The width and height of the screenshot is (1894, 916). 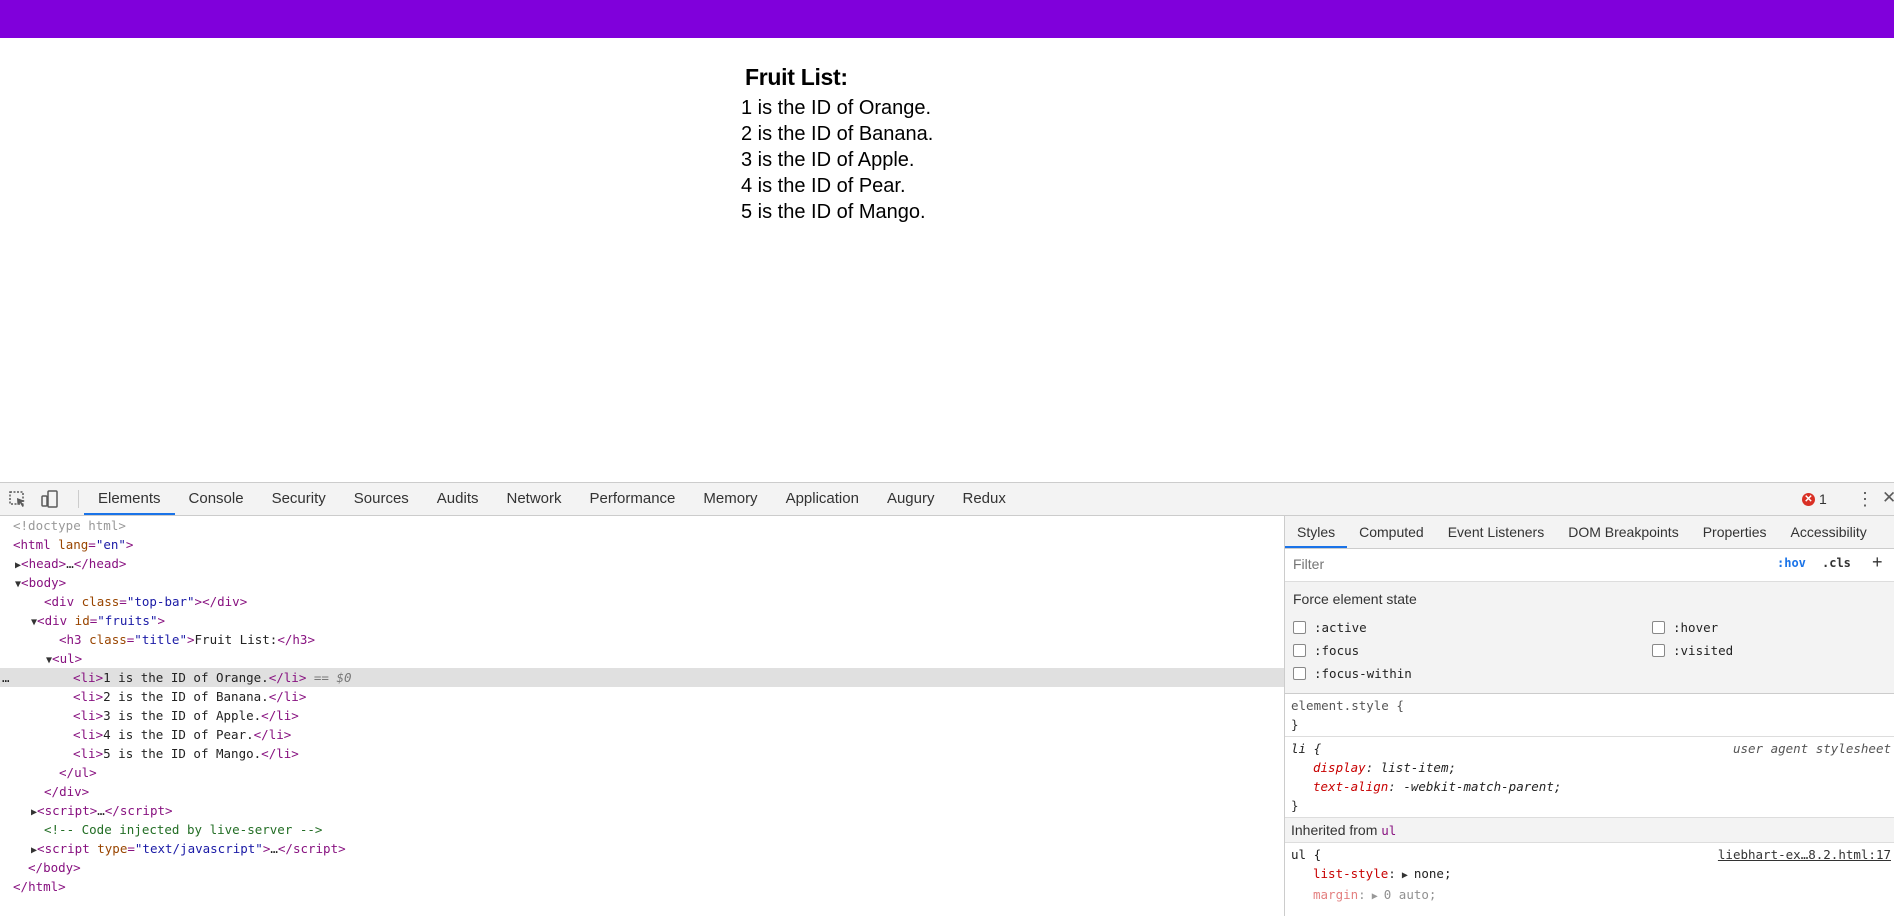 I want to click on state-active-checkbox: :active, so click(x=1330, y=627).